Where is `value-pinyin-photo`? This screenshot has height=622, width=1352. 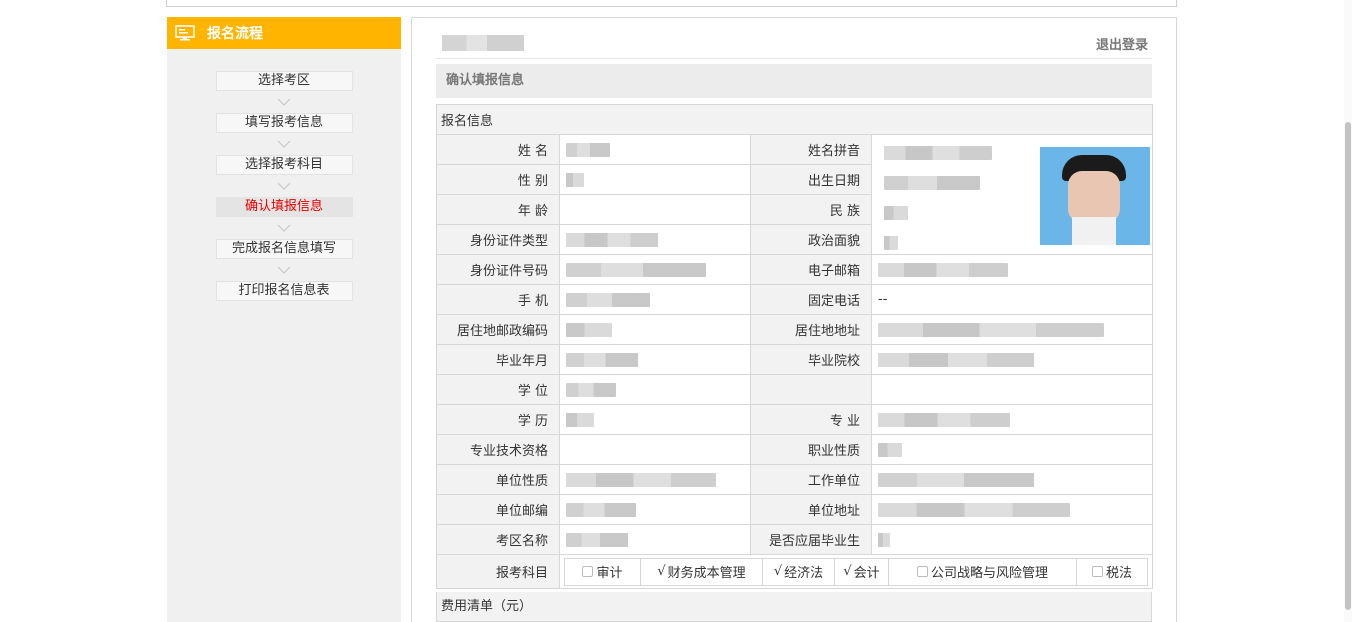 value-pinyin-photo is located at coordinates (1012, 194).